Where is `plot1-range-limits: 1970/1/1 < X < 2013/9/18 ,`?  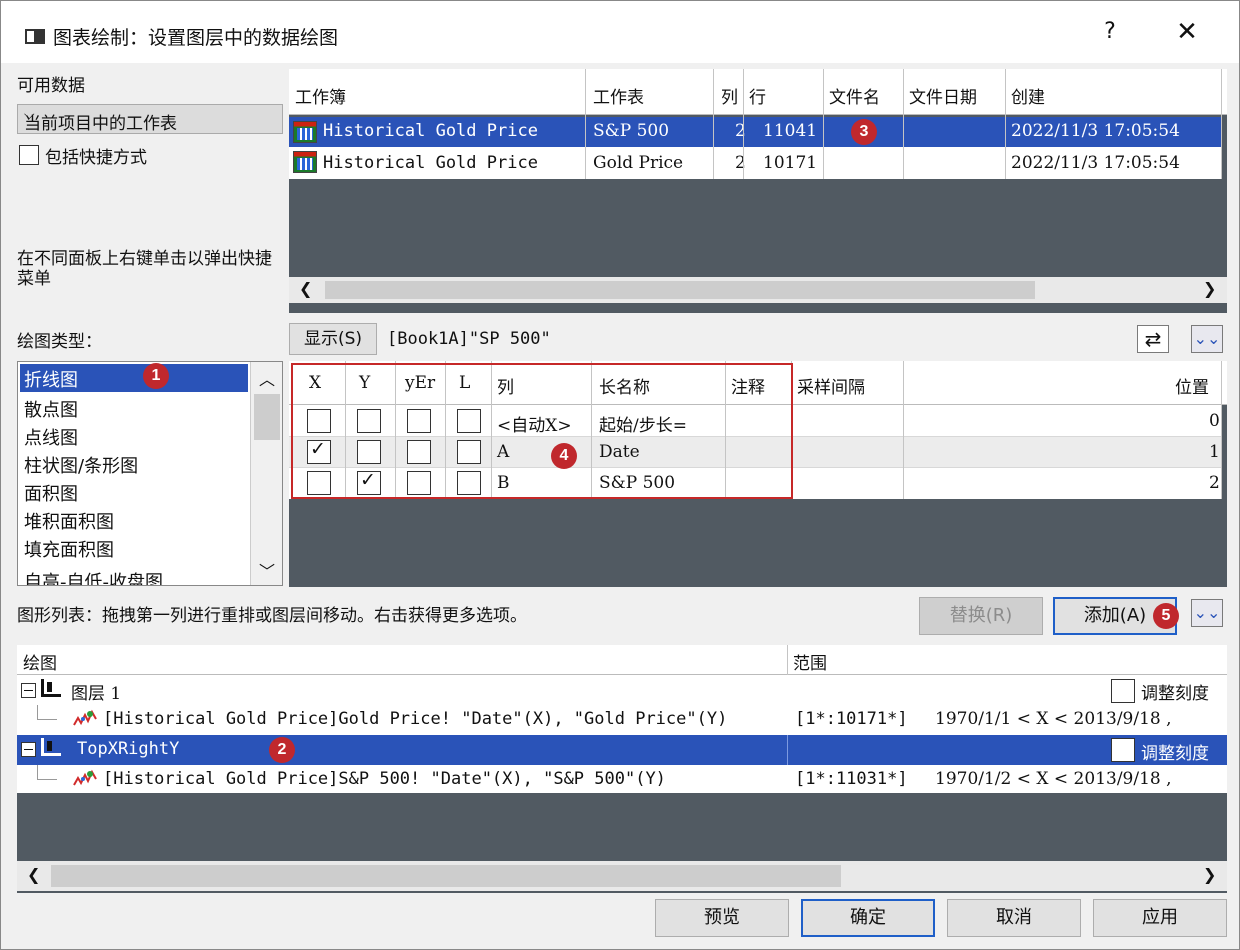 plot1-range-limits: 1970/1/1 < X < 2013/9/18 , is located at coordinates (1053, 719).